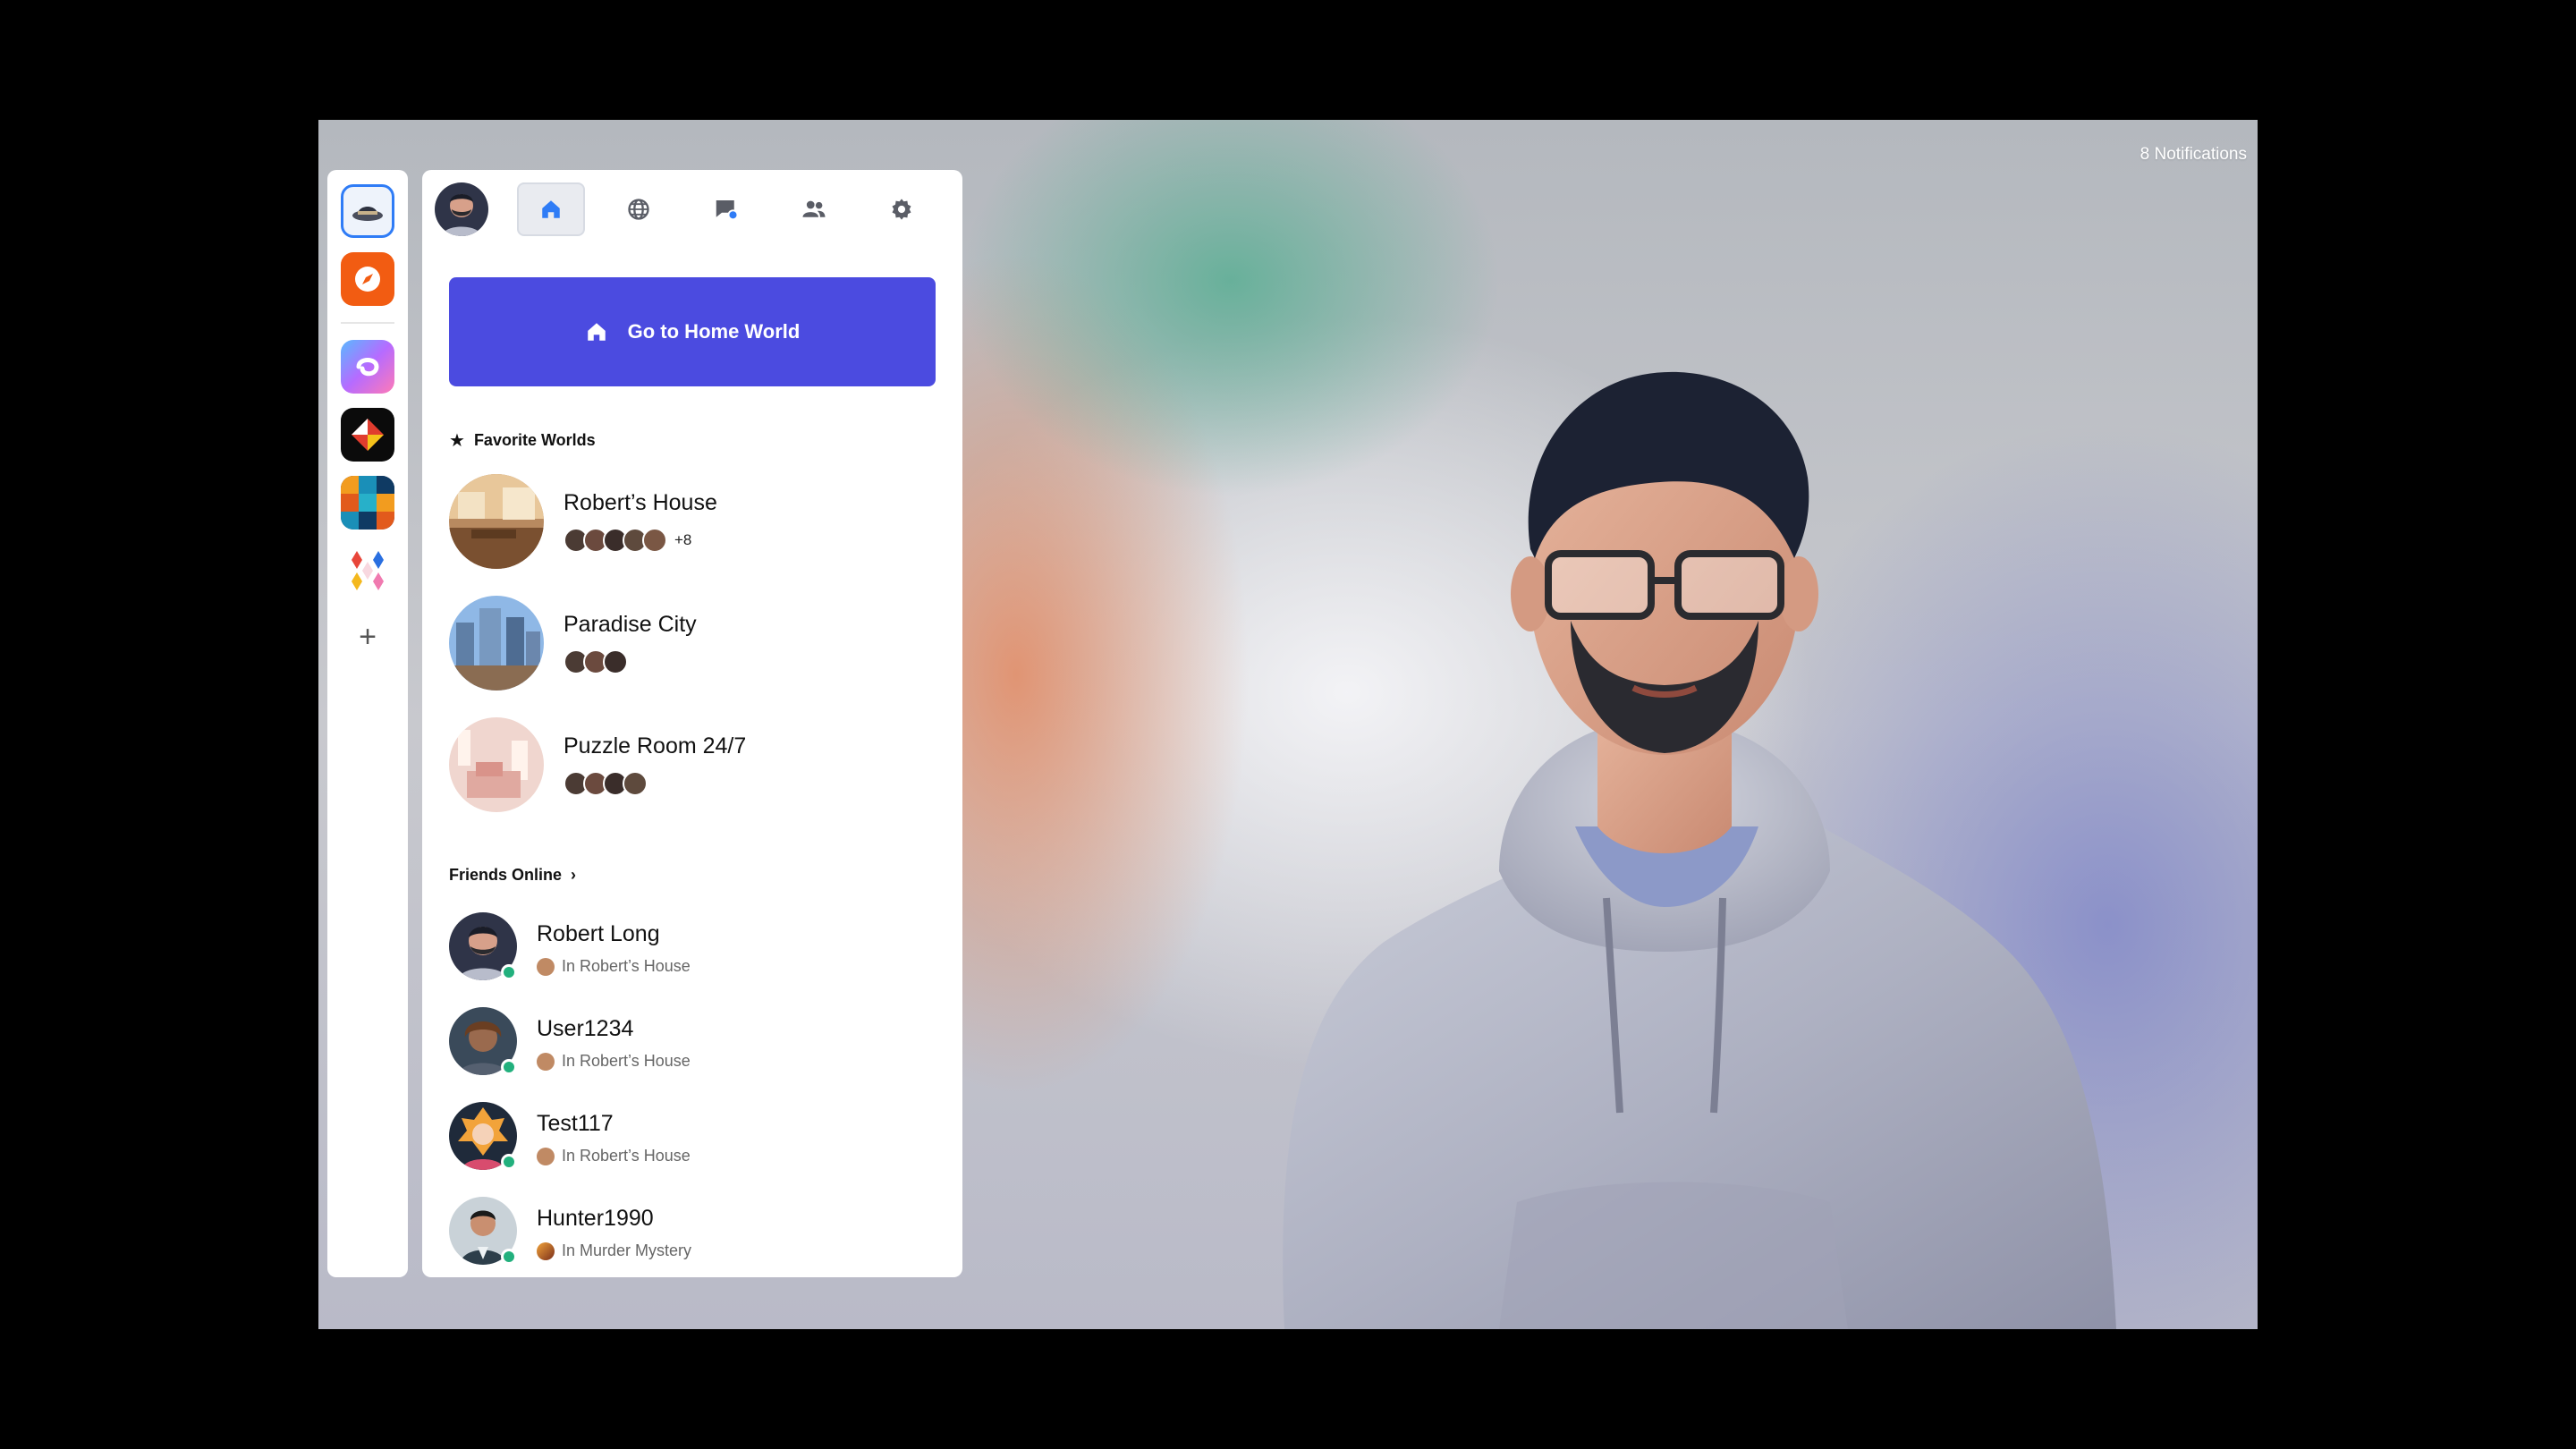  I want to click on notifications-link: 8 Notifications, so click(2193, 155).